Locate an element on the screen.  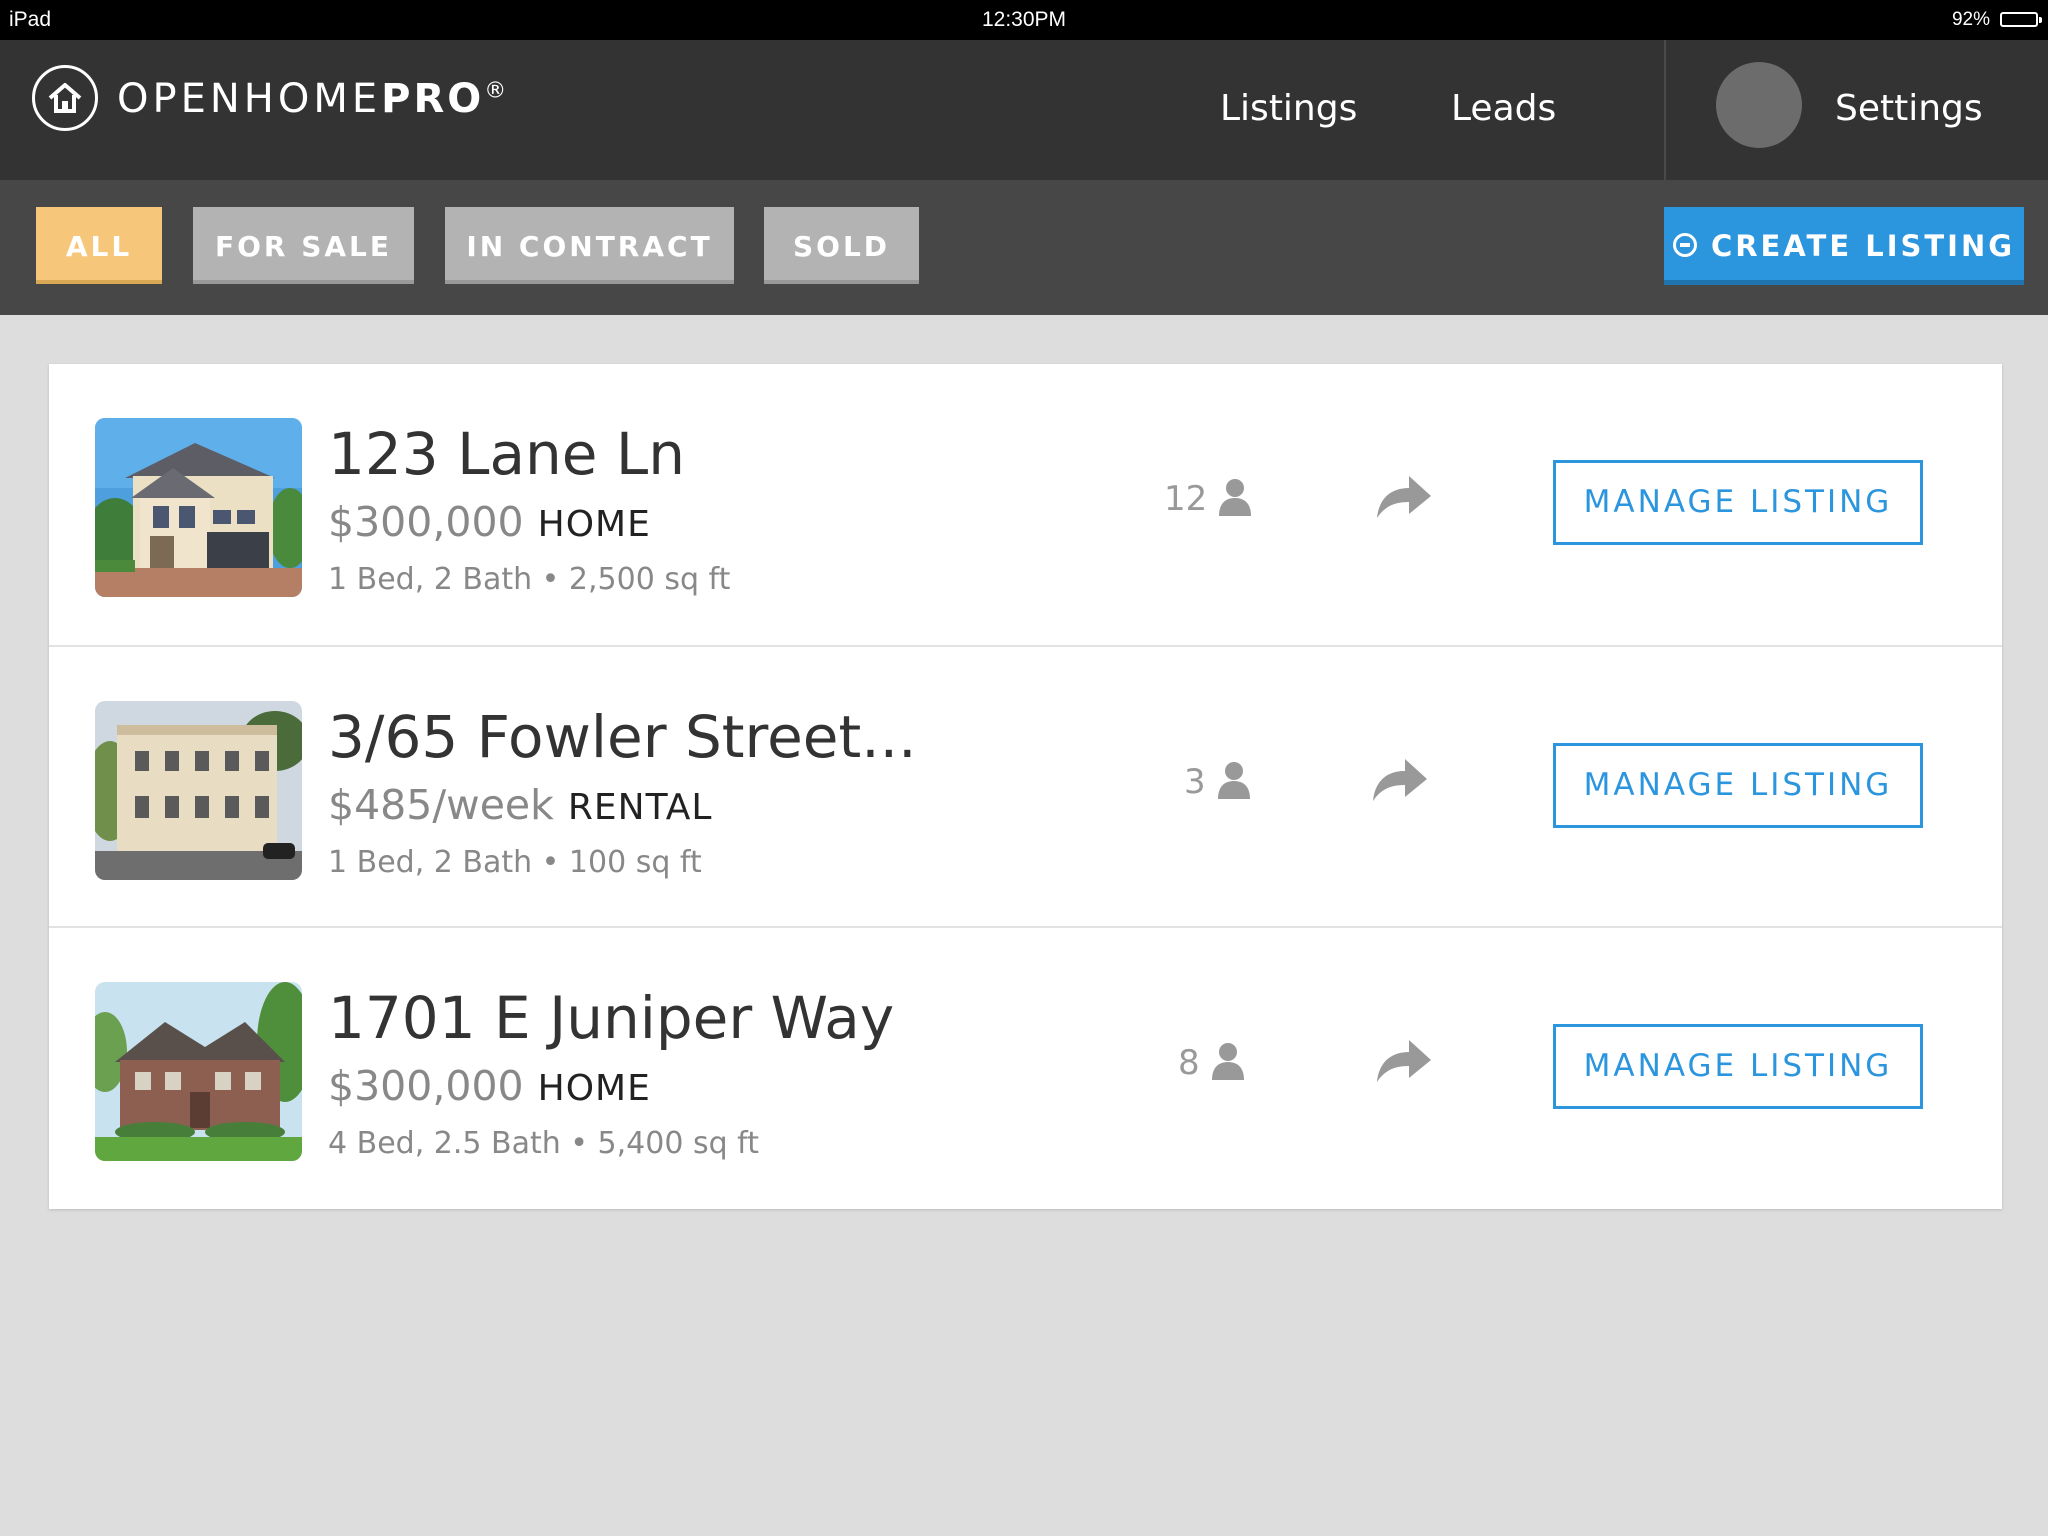
brand-mark: ® is located at coordinates (495, 91).